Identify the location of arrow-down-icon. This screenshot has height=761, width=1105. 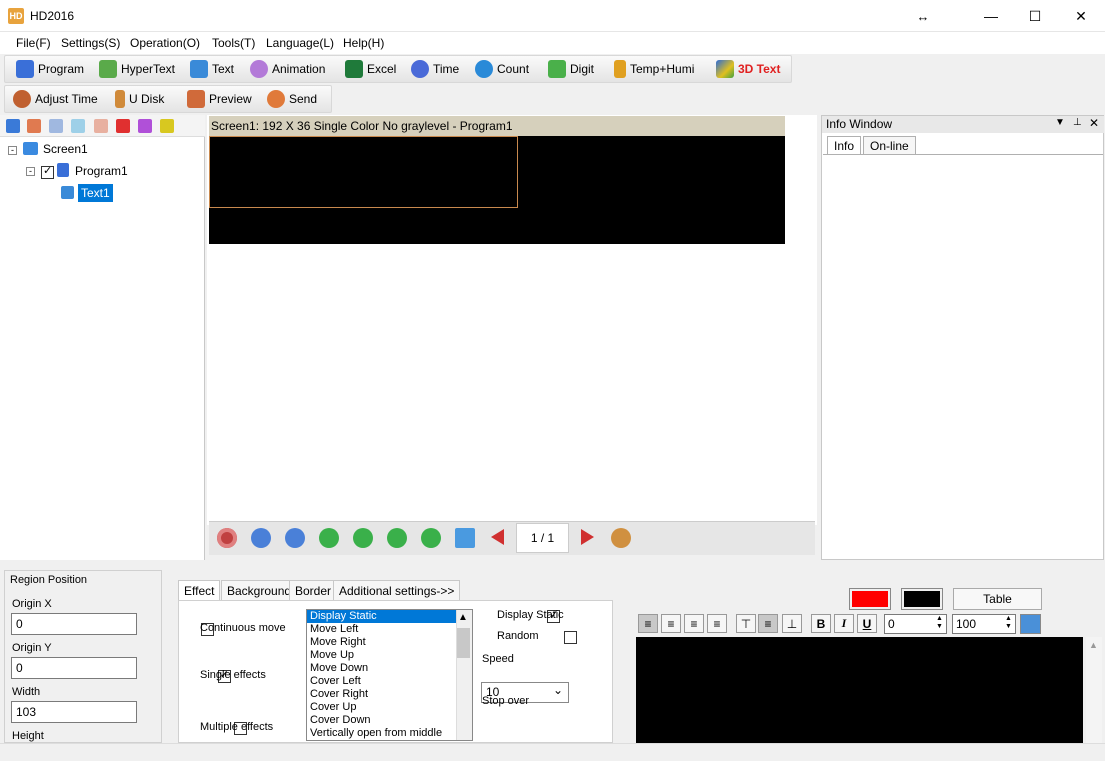
(431, 538).